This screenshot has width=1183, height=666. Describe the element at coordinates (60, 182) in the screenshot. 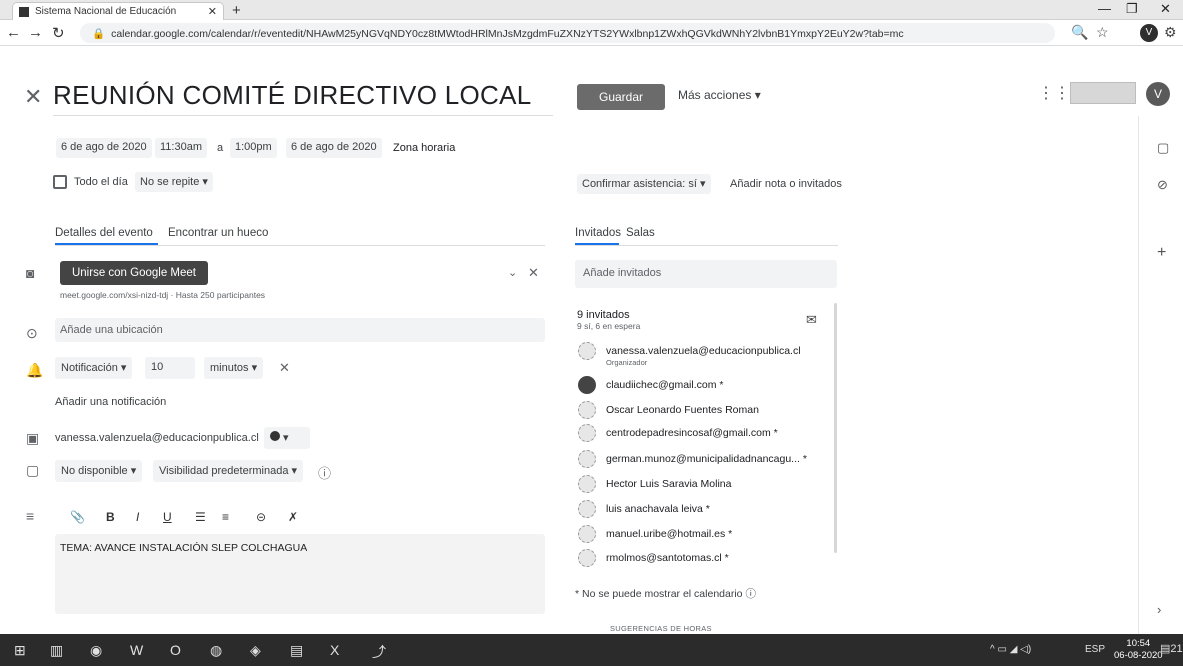

I see `all-day-checkbox` at that location.